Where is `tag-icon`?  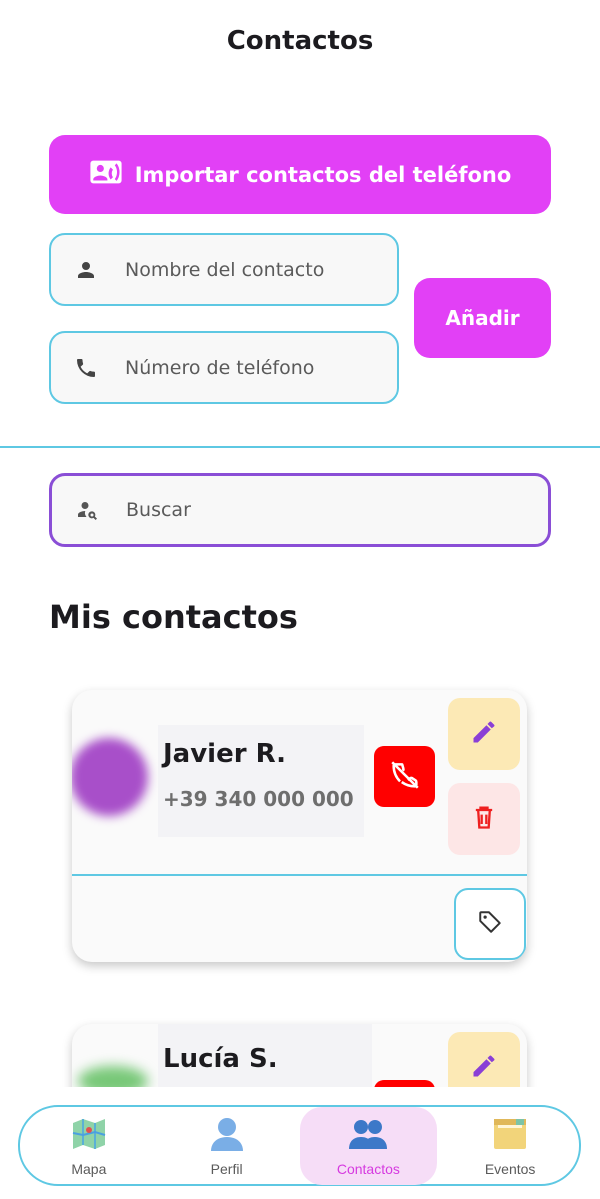
tag-icon is located at coordinates (490, 924).